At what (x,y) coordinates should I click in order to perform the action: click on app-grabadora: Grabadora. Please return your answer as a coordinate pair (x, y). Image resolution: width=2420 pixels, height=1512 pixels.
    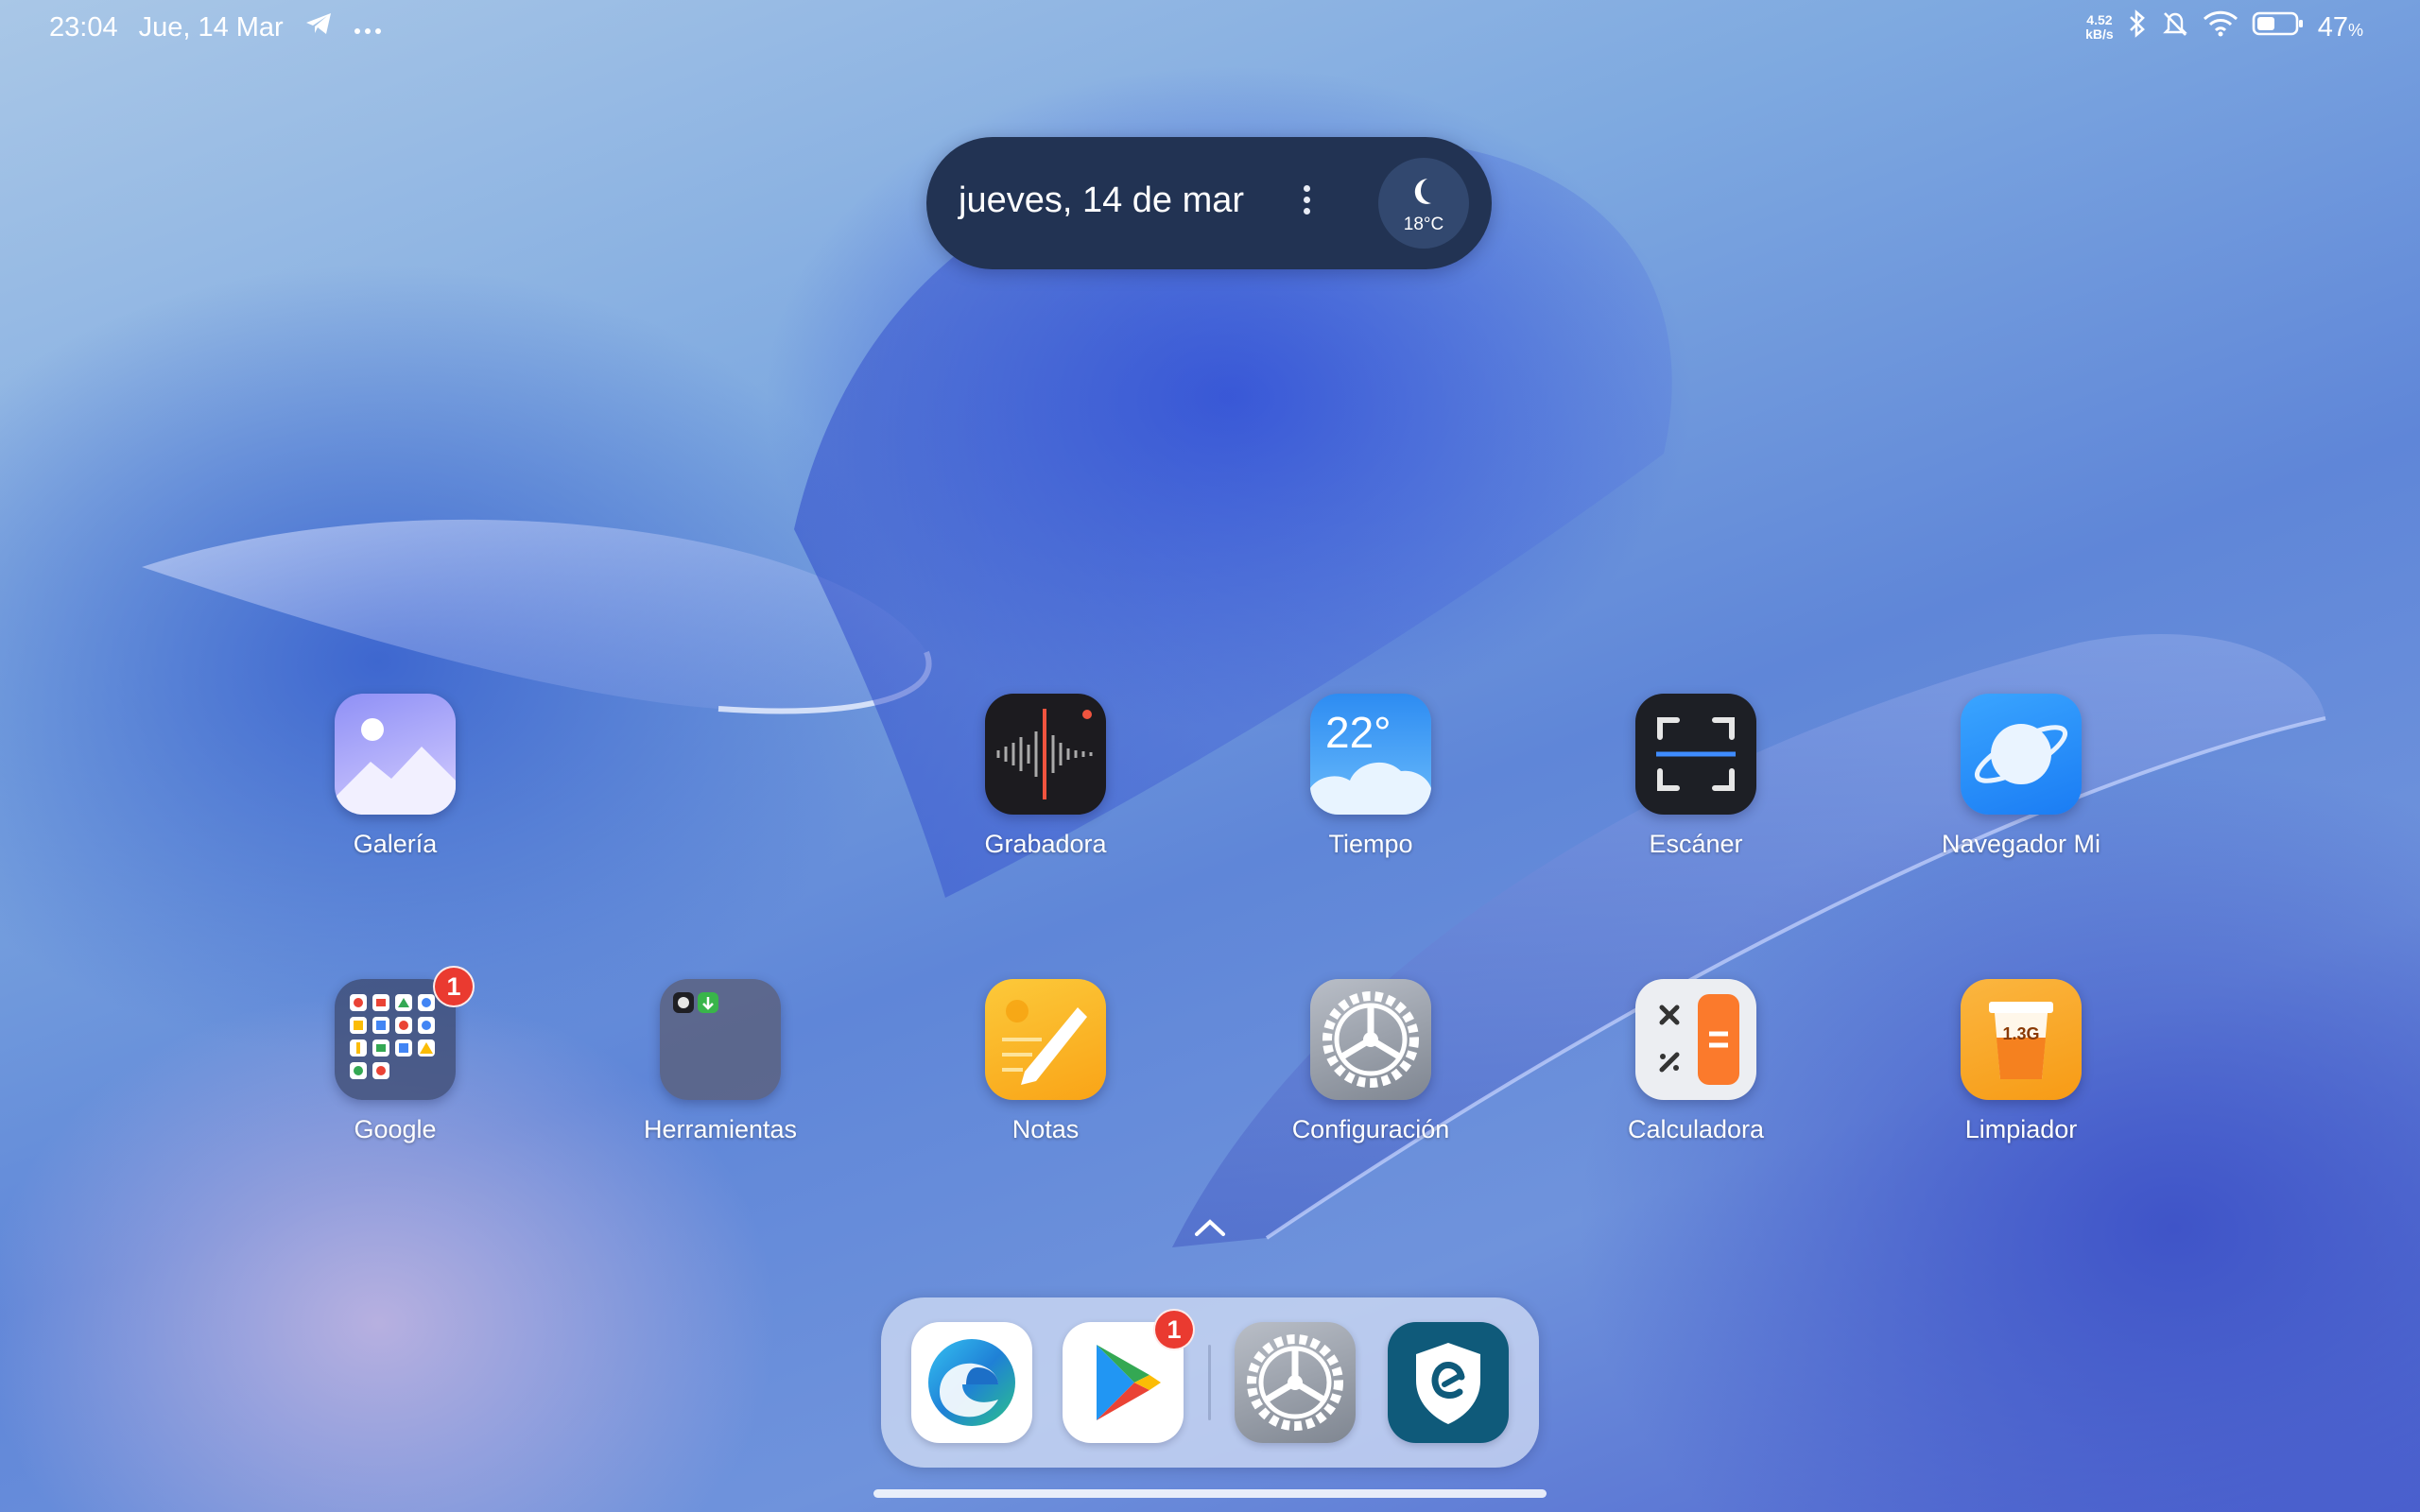
    Looking at the image, I should click on (1046, 776).